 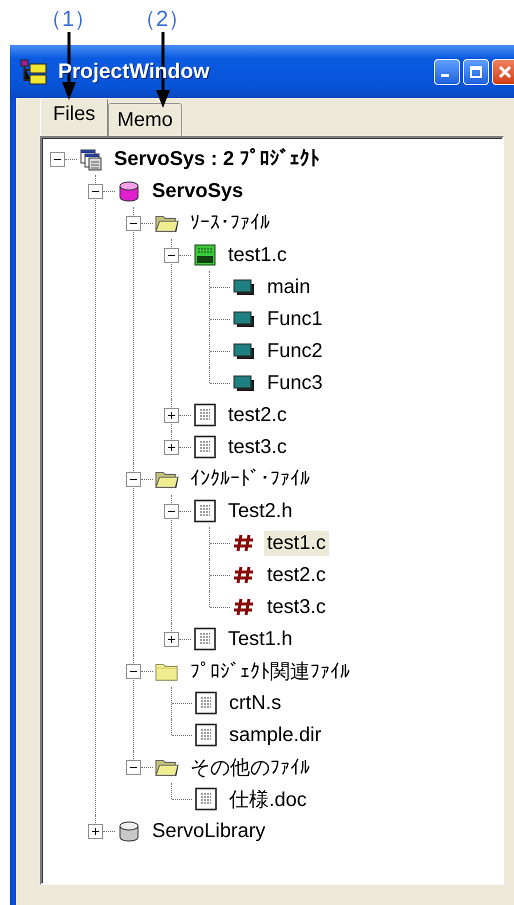 What do you see at coordinates (295, 319) in the screenshot?
I see `tree-item-label: Func1` at bounding box center [295, 319].